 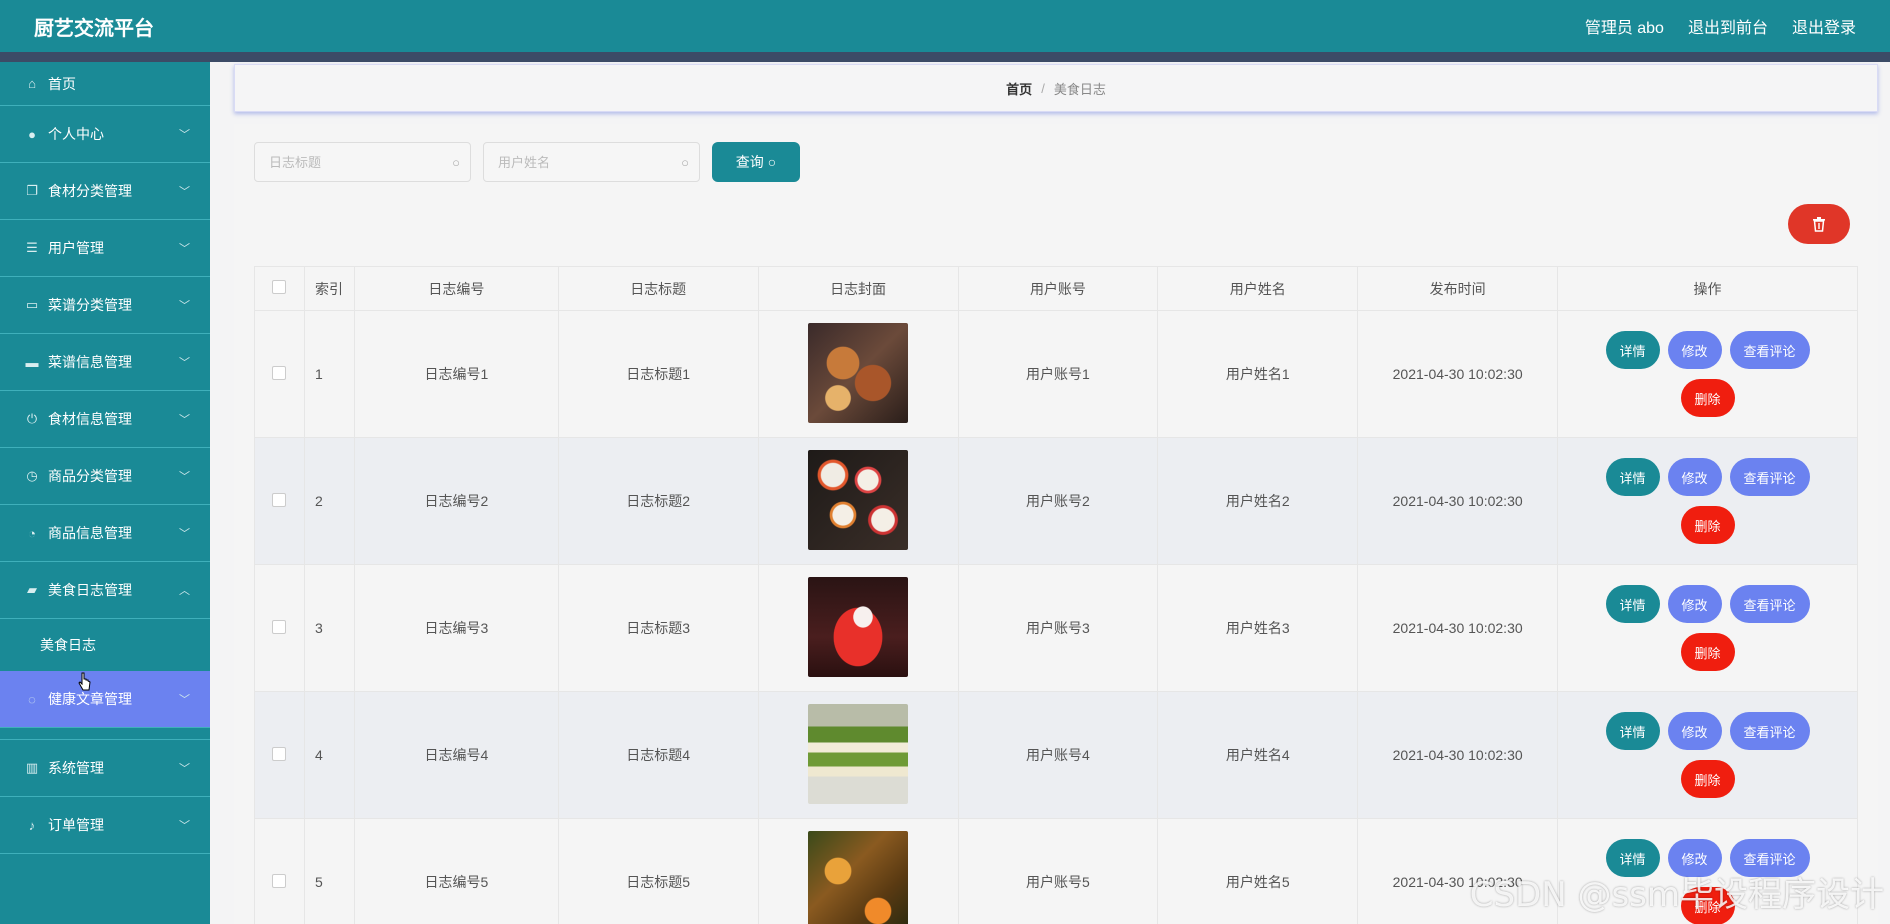 What do you see at coordinates (32, 418) in the screenshot?
I see `power-icon: ⏻` at bounding box center [32, 418].